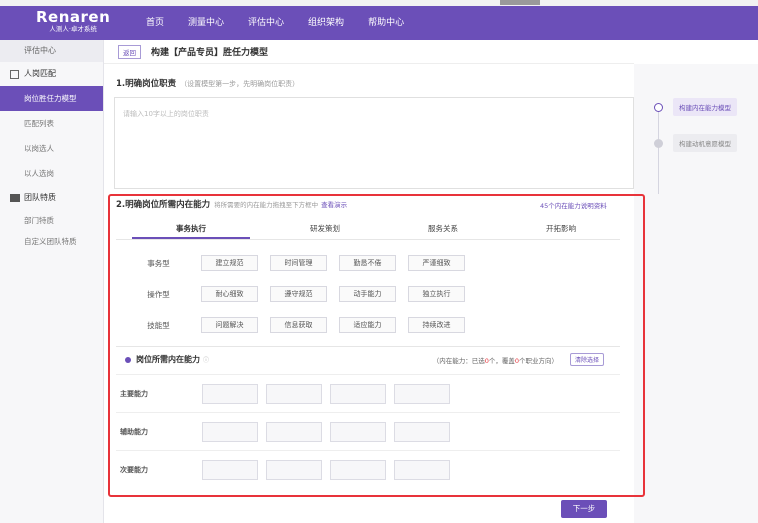 The image size is (758, 523). I want to click on ability-row: 操作型 耐心细致 遵守规范 动手能力 独立执行, so click(296, 294).